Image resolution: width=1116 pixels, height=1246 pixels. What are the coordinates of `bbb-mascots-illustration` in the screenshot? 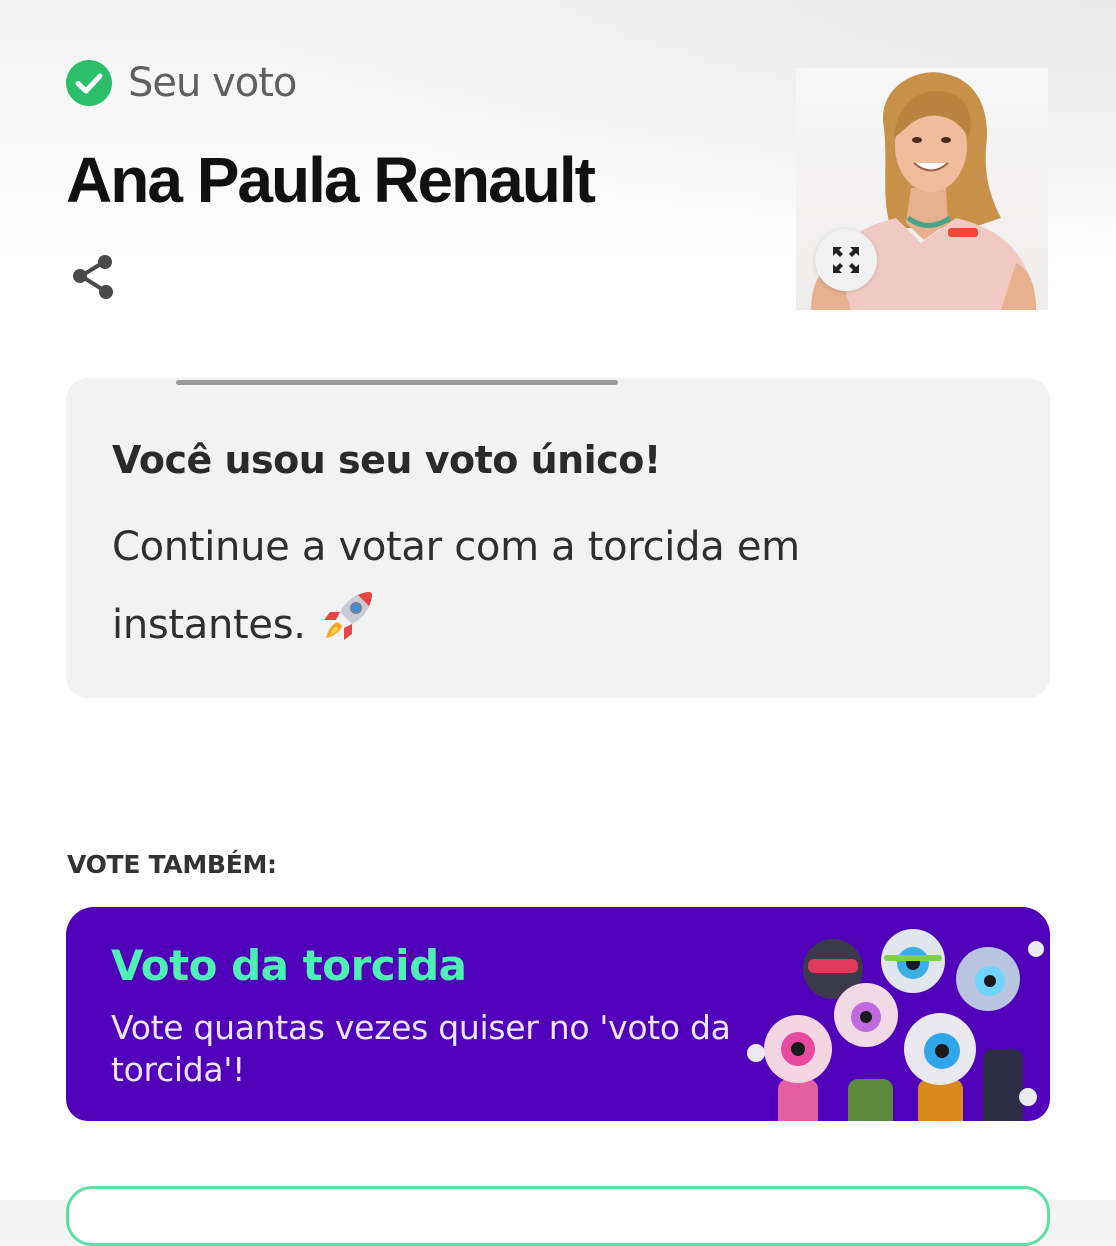 It's located at (895, 1025).